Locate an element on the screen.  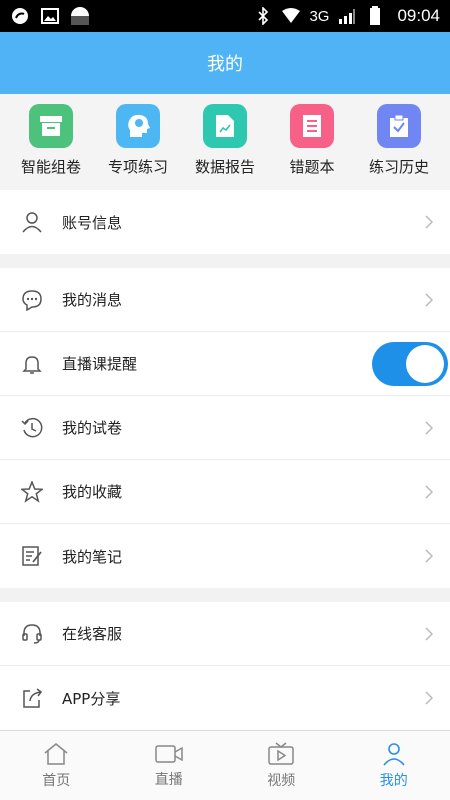
wifi-icon is located at coordinates (291, 16).